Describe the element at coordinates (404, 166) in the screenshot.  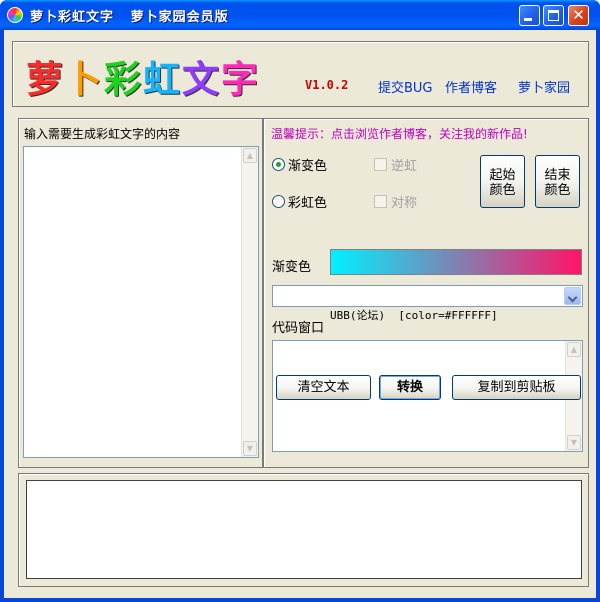
I see `reverse-checkbox-label: 逆虹` at that location.